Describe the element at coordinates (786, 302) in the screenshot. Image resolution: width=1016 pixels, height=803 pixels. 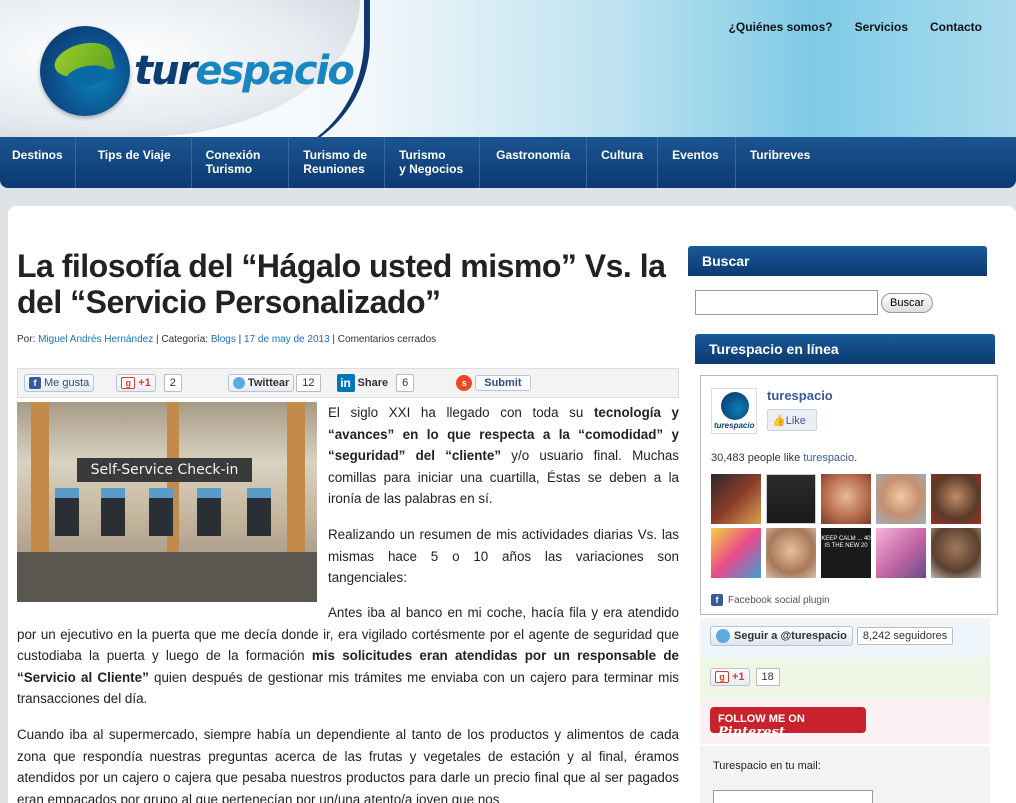
I see `search-input` at that location.